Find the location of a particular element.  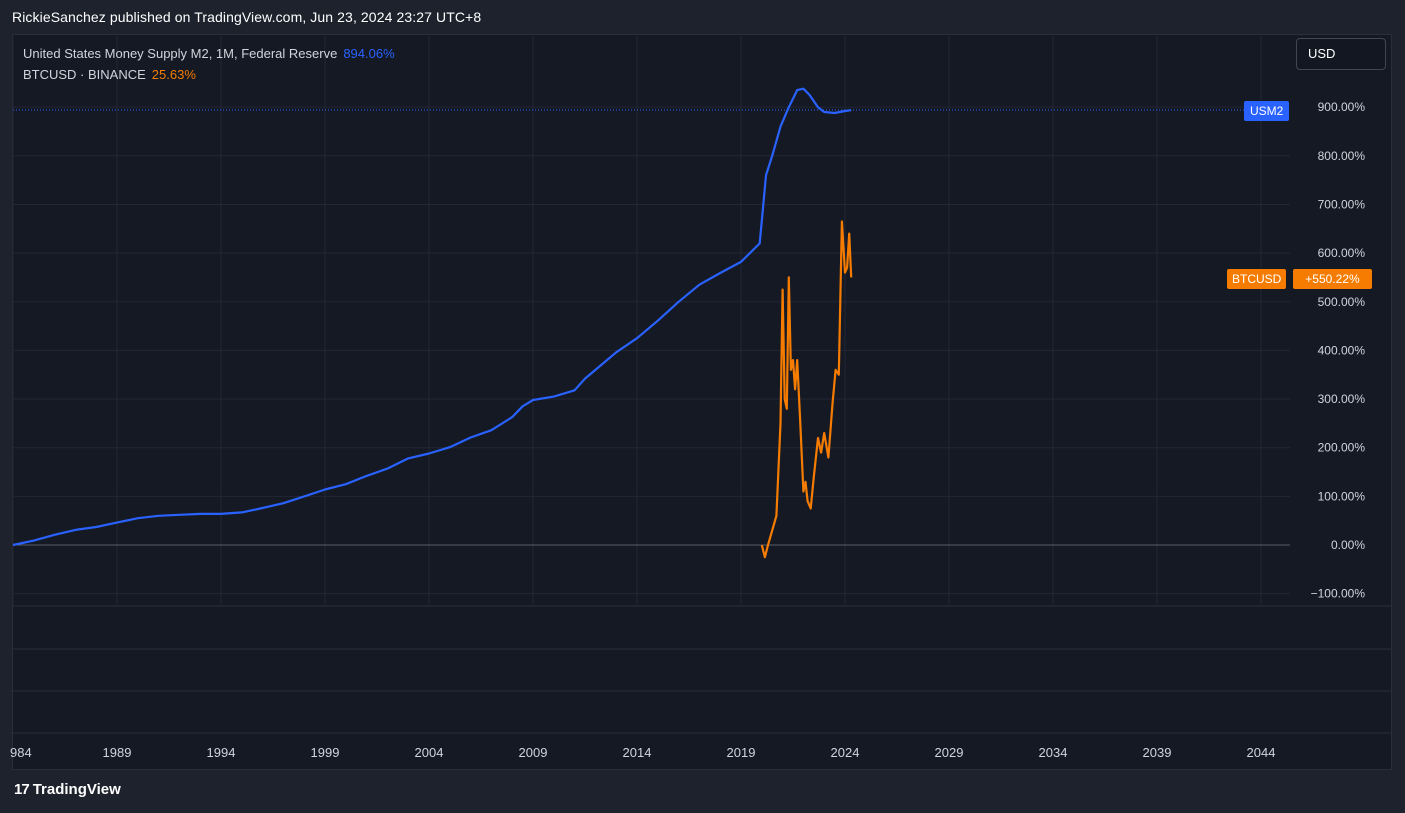

tradingview-logo: 17 TradingView is located at coordinates (67, 789).